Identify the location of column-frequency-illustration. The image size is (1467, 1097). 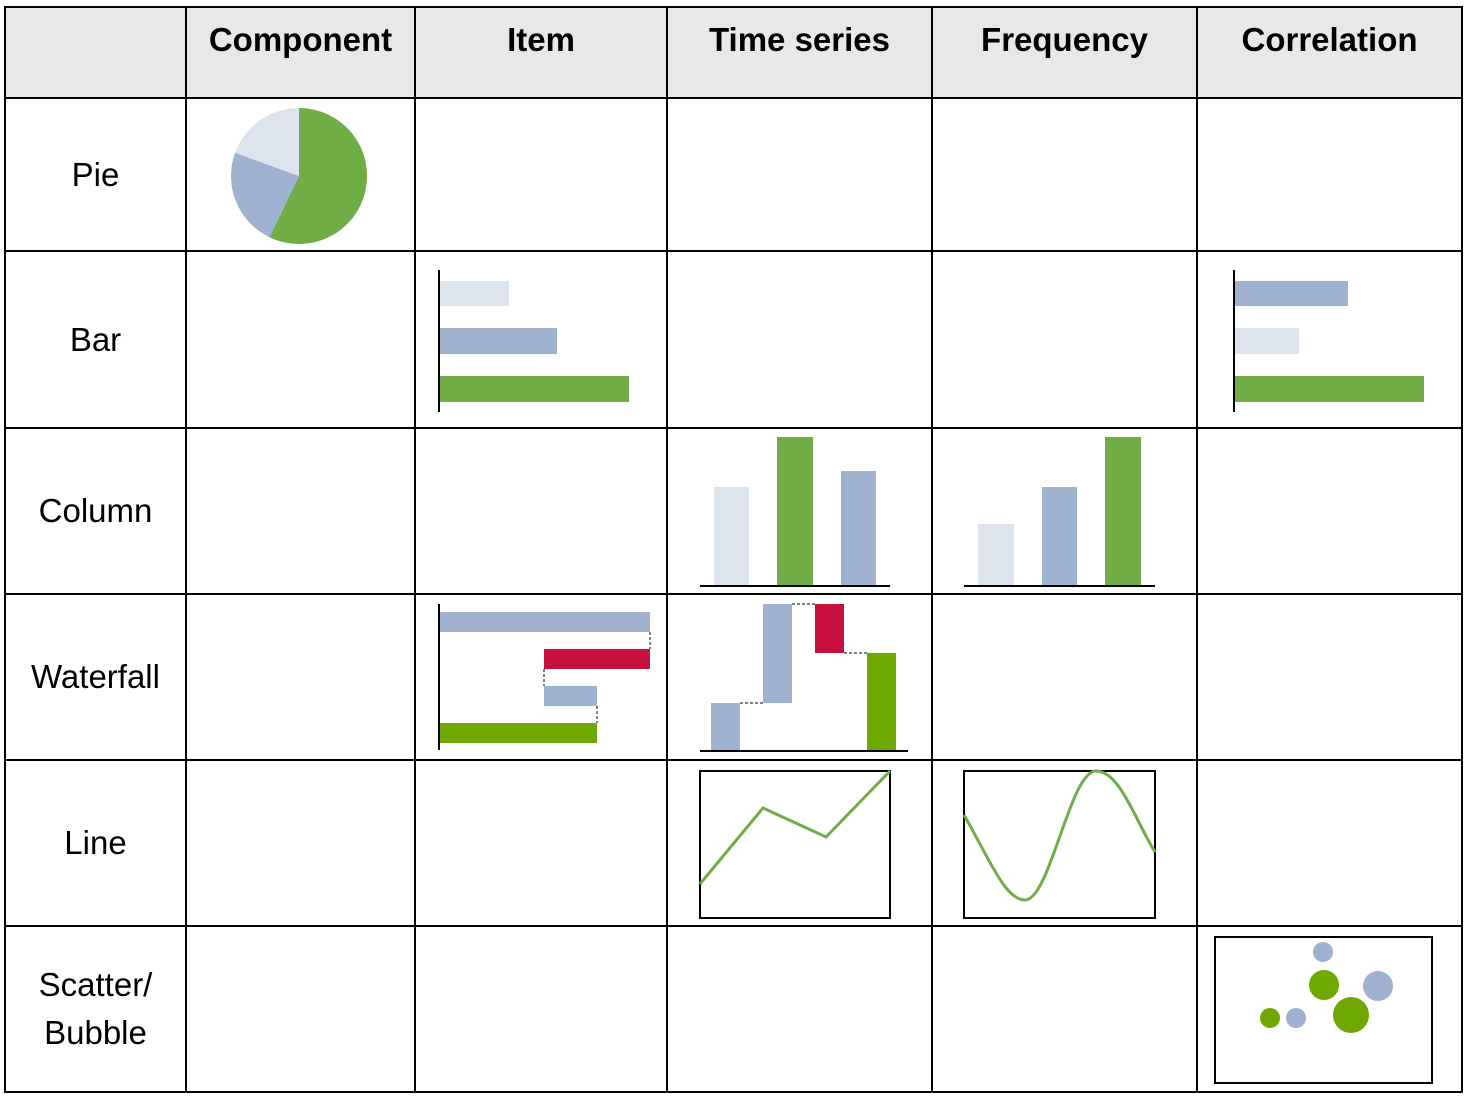
(1059, 512).